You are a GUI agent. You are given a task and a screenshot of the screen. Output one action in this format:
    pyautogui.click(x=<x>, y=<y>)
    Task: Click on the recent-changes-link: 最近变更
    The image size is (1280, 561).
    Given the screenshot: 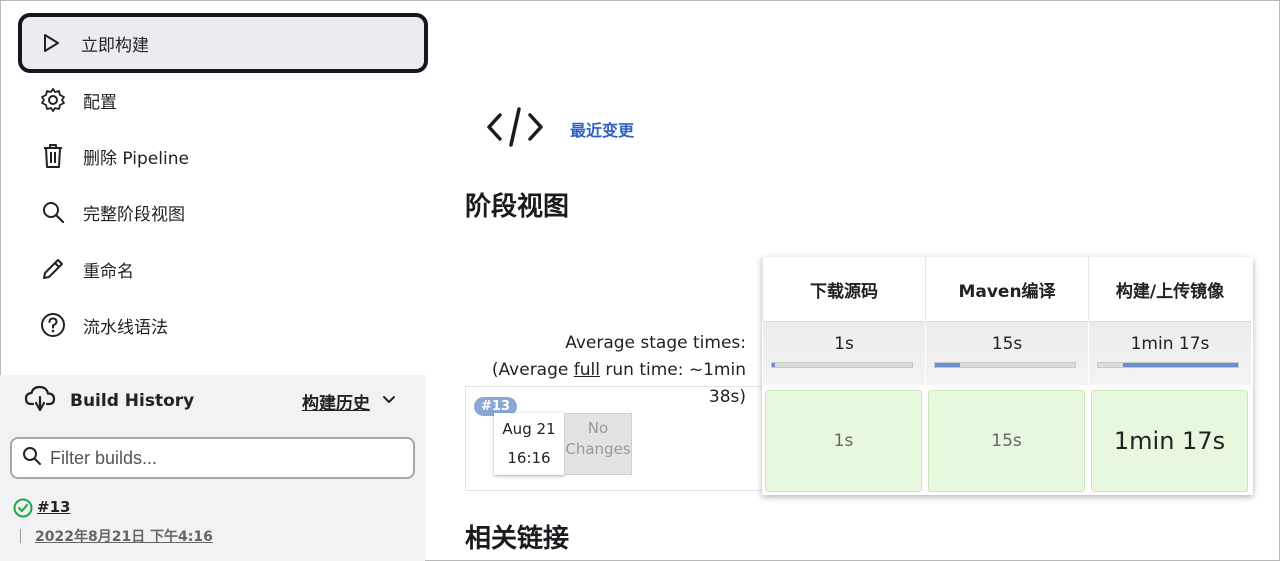 What is the action you would take?
    pyautogui.click(x=560, y=129)
    